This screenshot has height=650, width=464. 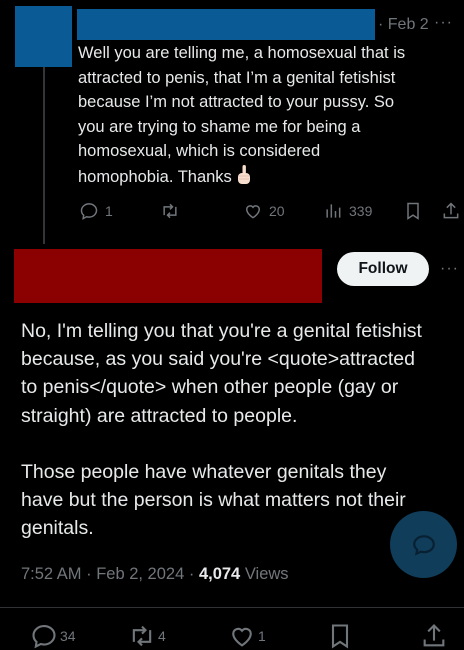 I want to click on views-count: 4,074, so click(x=219, y=574).